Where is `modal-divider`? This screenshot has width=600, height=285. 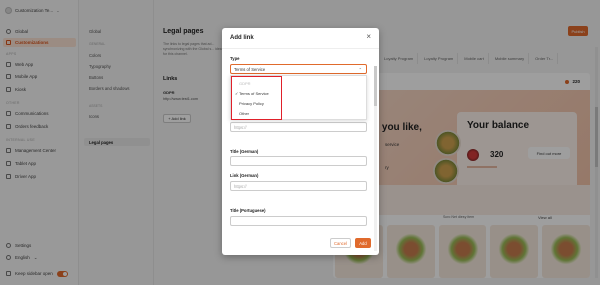
modal-divider is located at coordinates (300, 48).